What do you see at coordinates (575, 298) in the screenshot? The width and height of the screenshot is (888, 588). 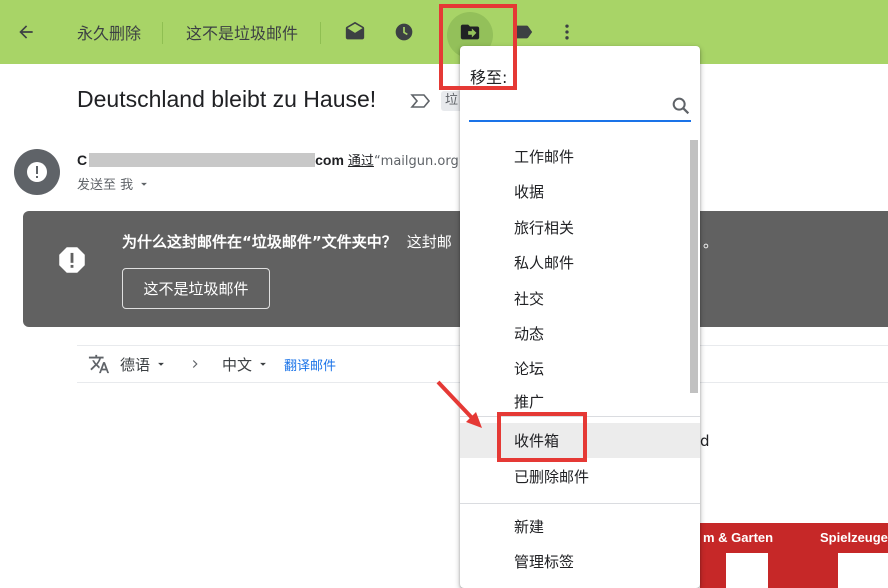 I see `menu-item-social: 社交` at bounding box center [575, 298].